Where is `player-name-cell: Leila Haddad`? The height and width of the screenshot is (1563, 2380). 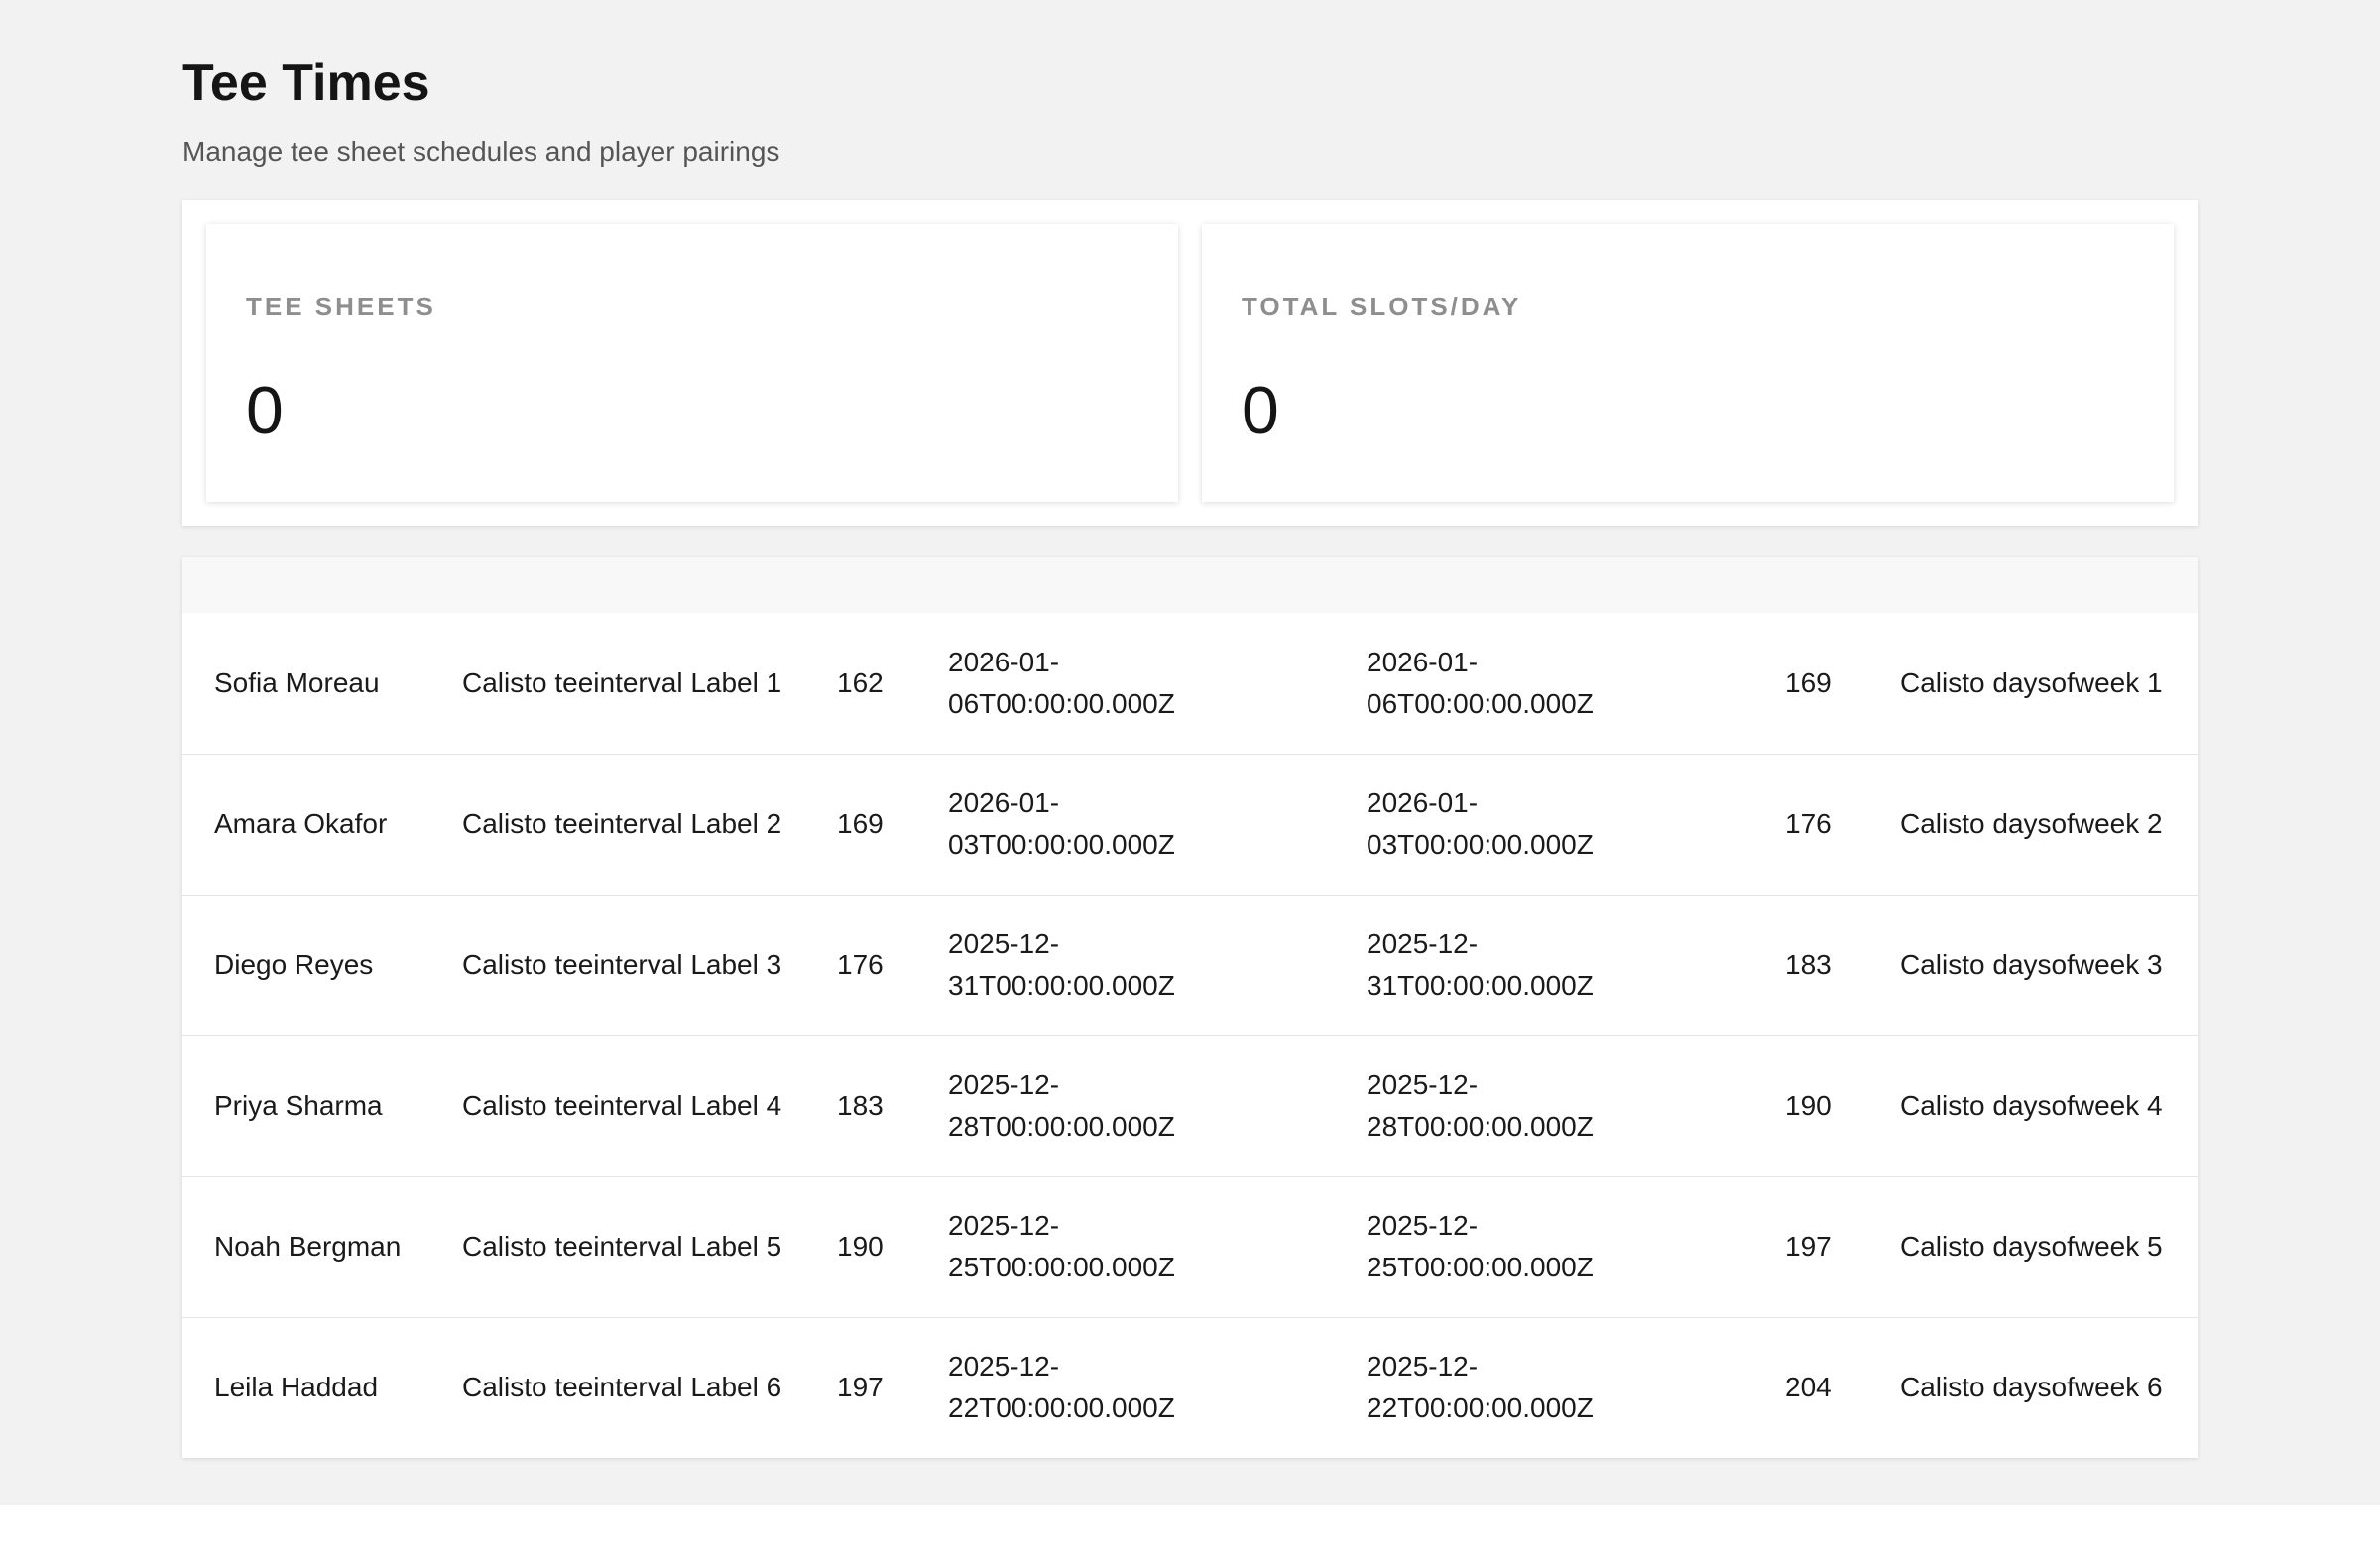
player-name-cell: Leila Haddad is located at coordinates (296, 1387).